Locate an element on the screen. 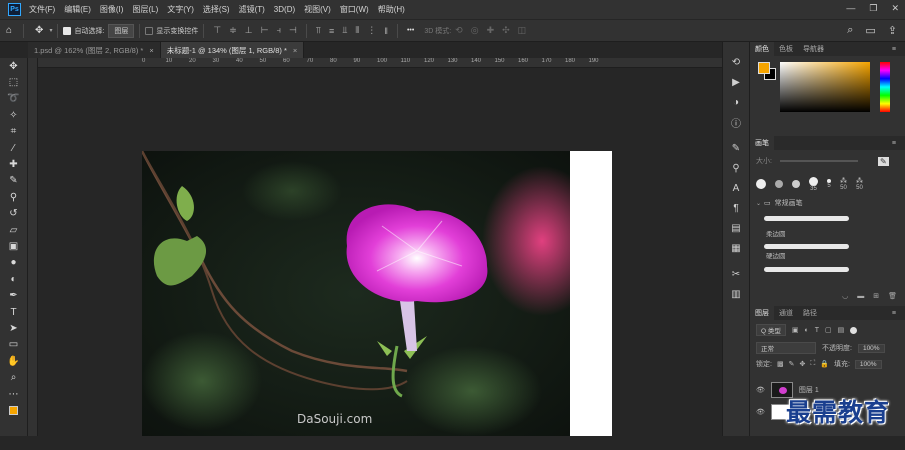 This screenshot has width=905, height=450. new-brush-icon: ✎ is located at coordinates (883, 161).